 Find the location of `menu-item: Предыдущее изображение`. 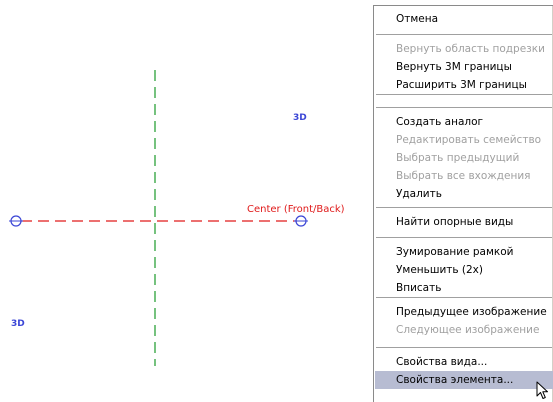

menu-item: Предыдущее изображение is located at coordinates (464, 312).